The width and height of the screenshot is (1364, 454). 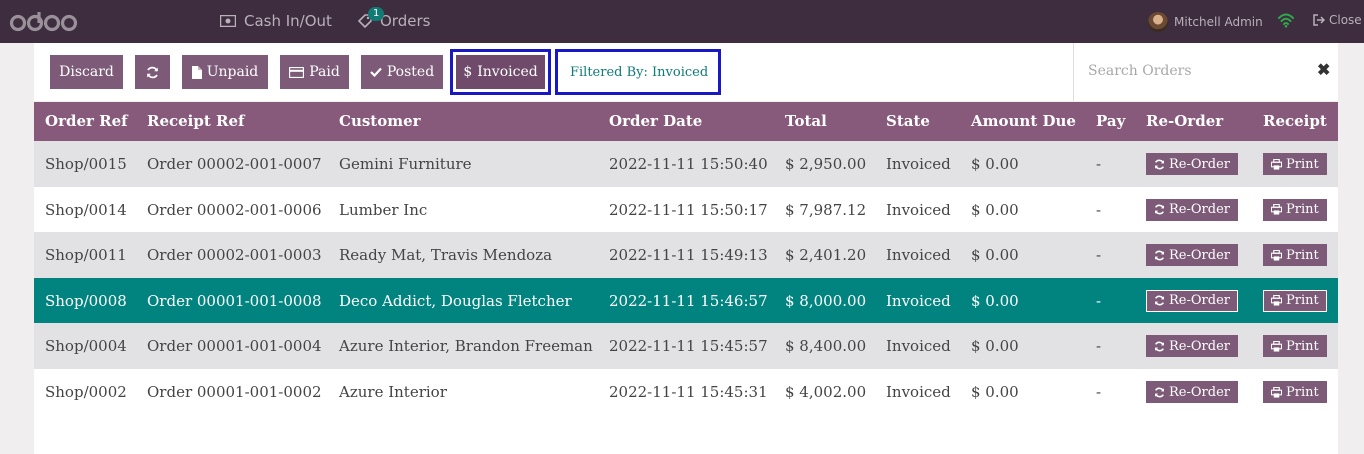 What do you see at coordinates (826, 255) in the screenshot?
I see `total-cell: $ 2,401.20` at bounding box center [826, 255].